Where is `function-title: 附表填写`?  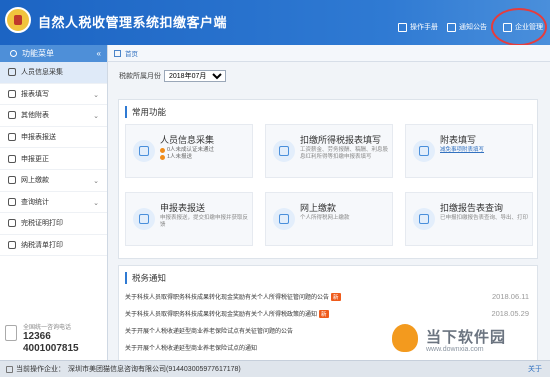
function-title: 附表填写 is located at coordinates (458, 140).